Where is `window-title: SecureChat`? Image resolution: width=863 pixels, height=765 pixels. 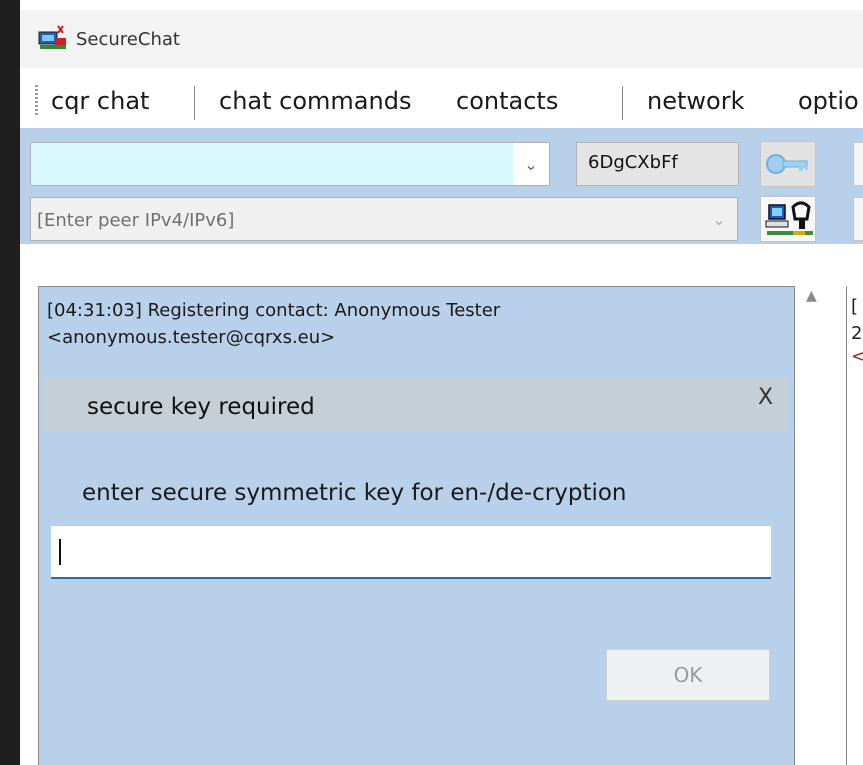 window-title: SecureChat is located at coordinates (128, 39).